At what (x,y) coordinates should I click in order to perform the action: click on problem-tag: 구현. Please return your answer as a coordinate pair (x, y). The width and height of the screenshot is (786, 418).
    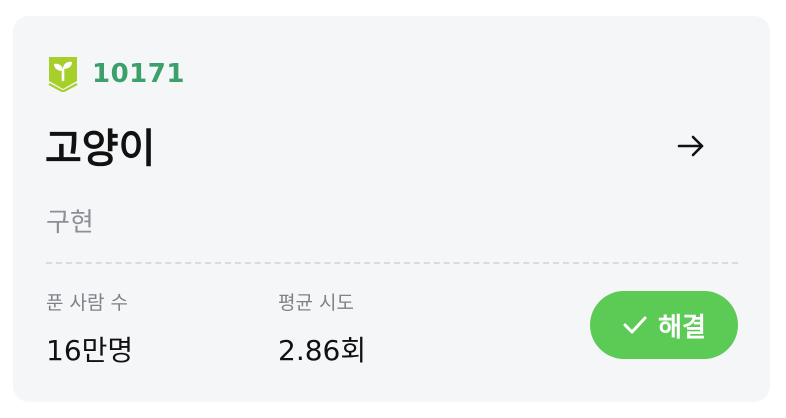
    Looking at the image, I should click on (70, 223).